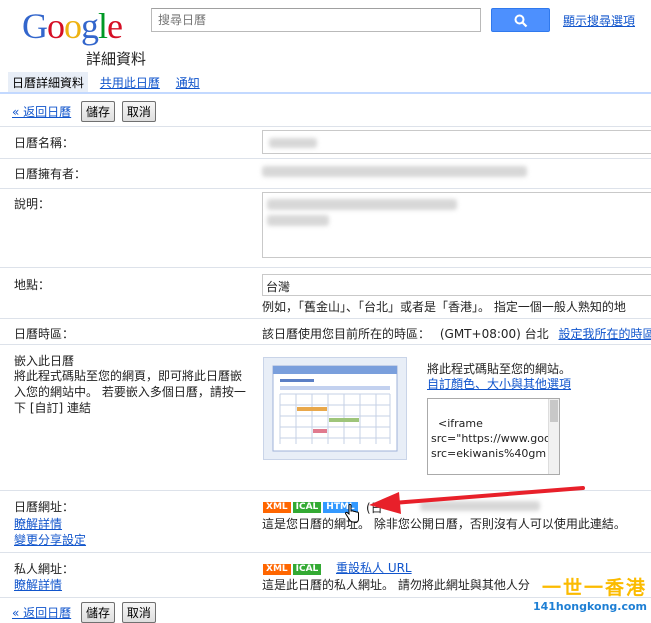 This screenshot has width=651, height=623. Describe the element at coordinates (394, 172) in the screenshot. I see `calendar-owner-value` at that location.